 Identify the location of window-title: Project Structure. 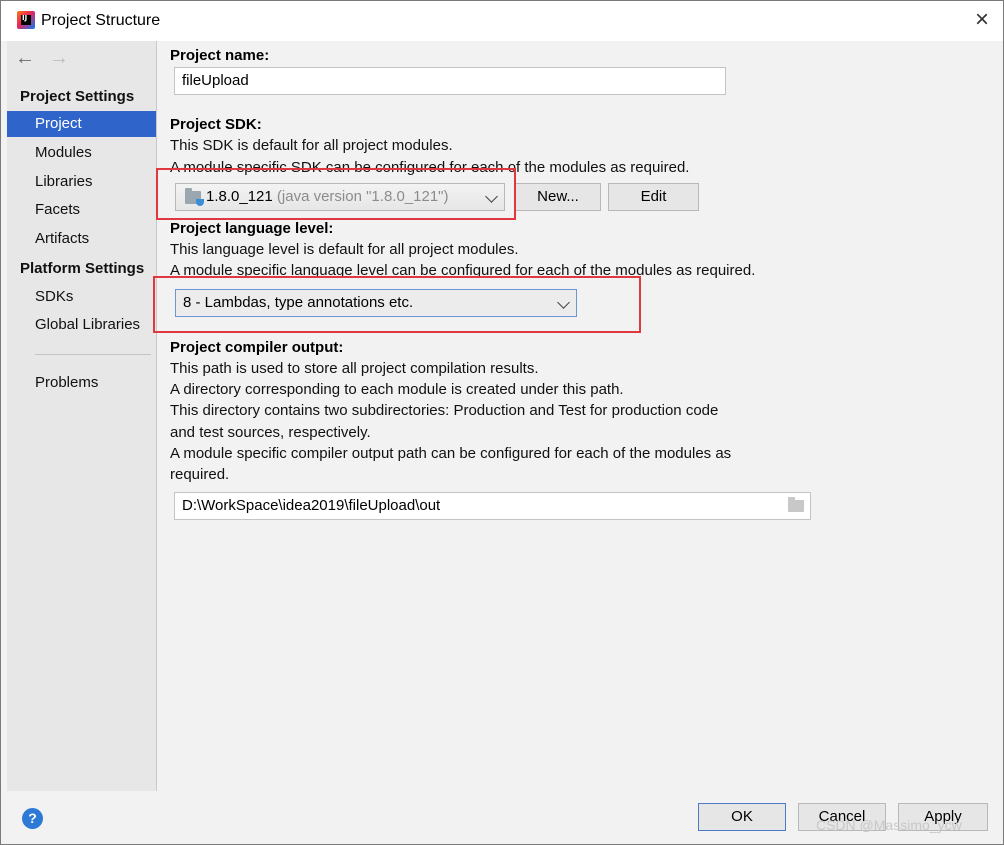
(101, 20).